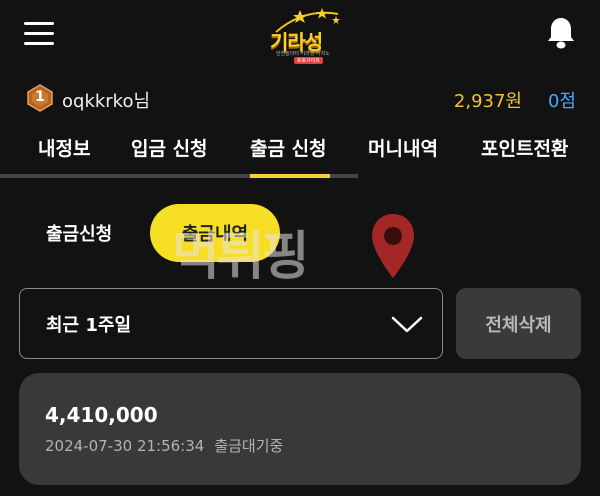 This screenshot has height=496, width=600. Describe the element at coordinates (300, 234) in the screenshot. I see `sub-tabs: 출금신청 출금내역` at that location.